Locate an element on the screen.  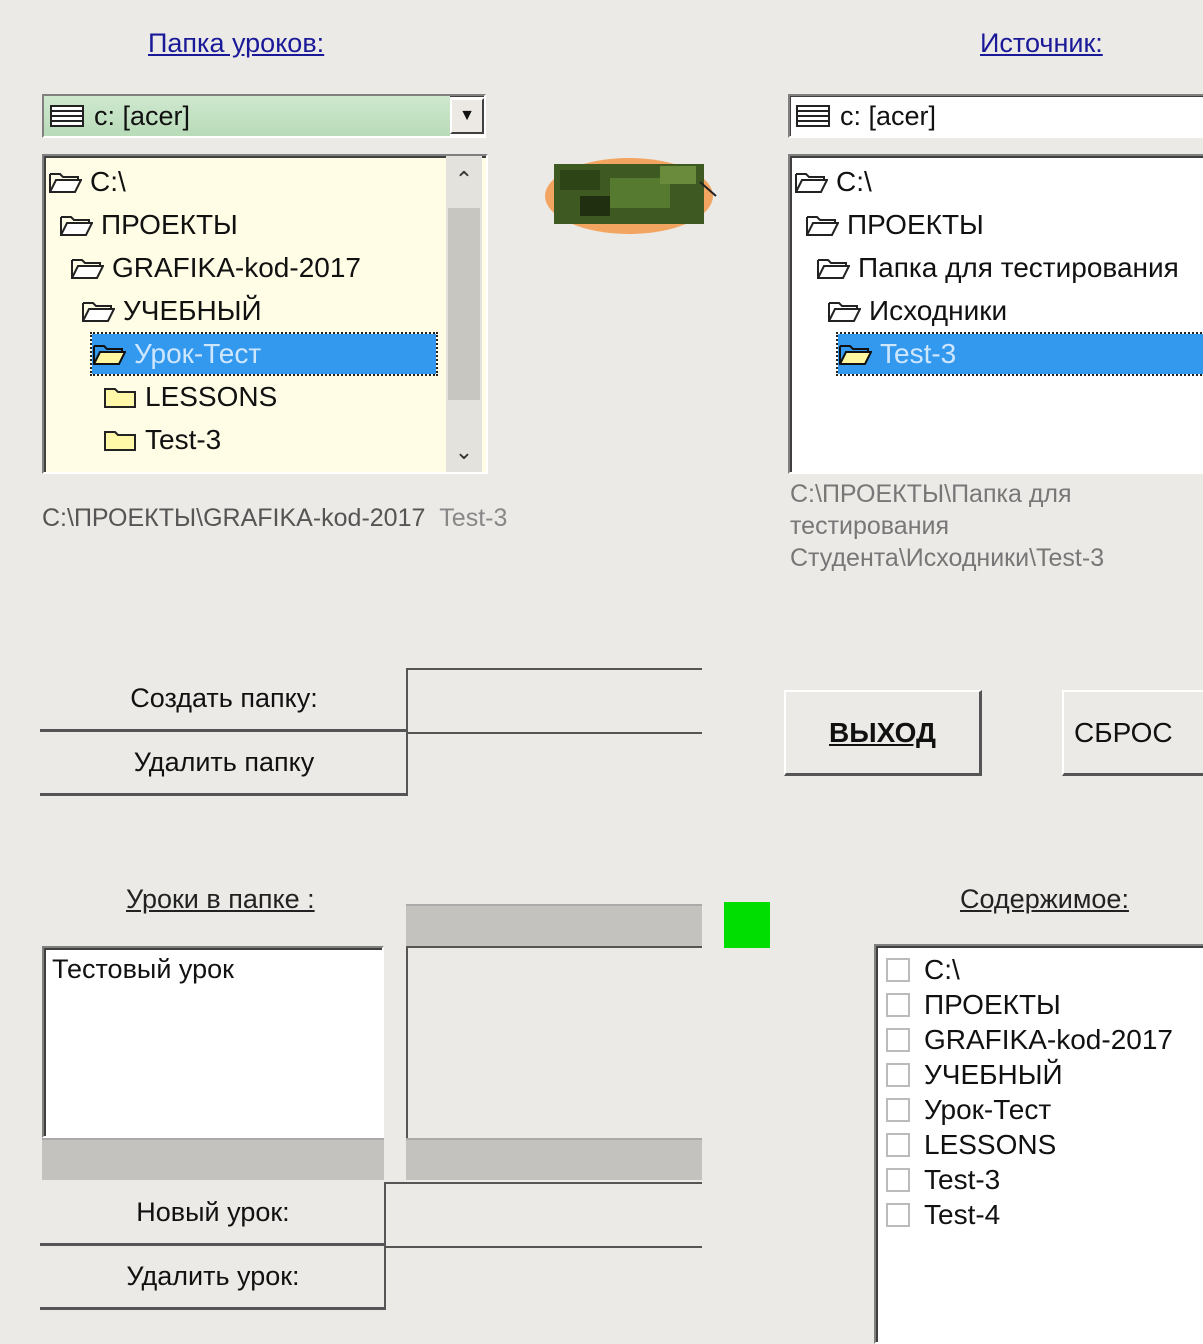
lesson-list-item: Тестовый урок is located at coordinates (143, 969).